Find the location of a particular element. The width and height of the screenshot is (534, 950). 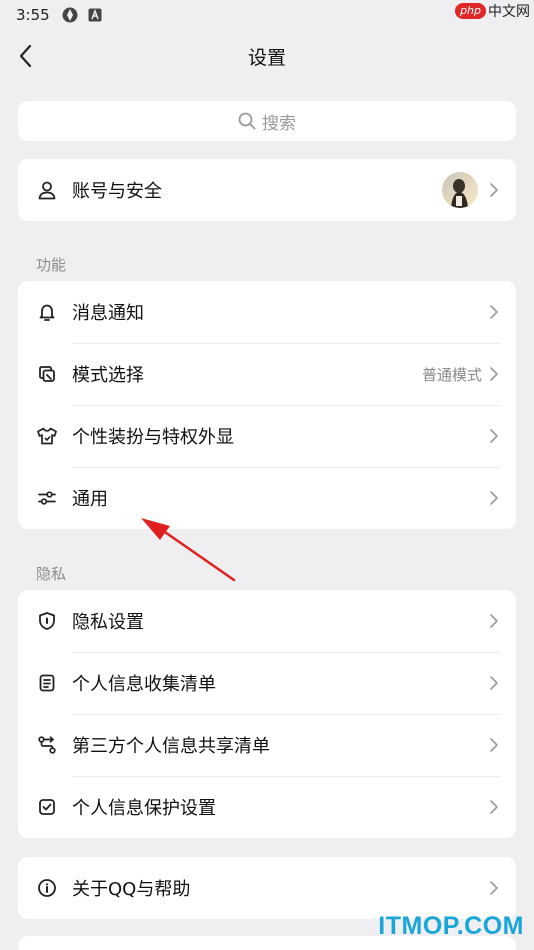

shield-icon is located at coordinates (47, 621).